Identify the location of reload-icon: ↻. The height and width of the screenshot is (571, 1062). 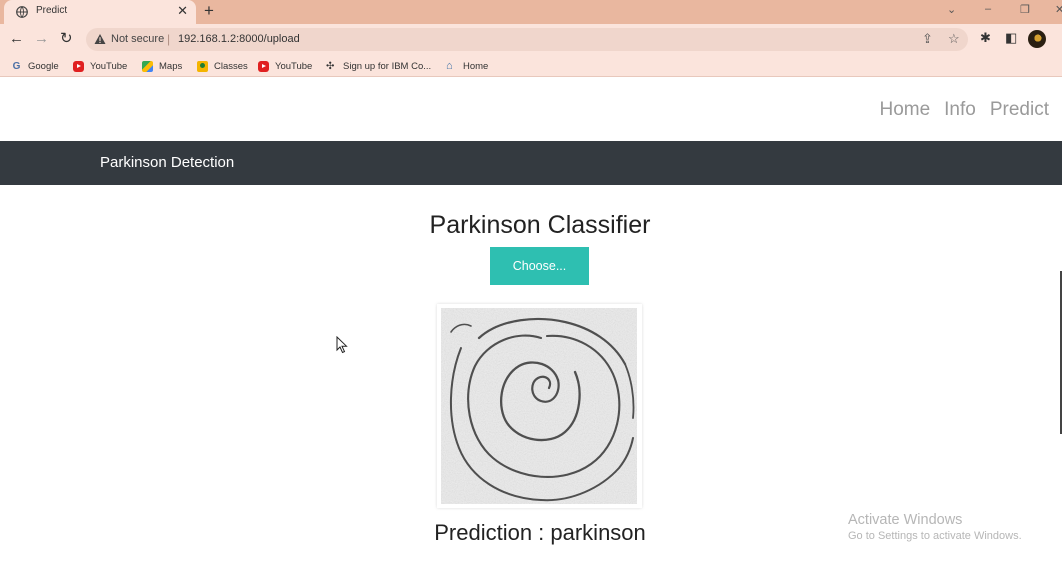
(66, 39).